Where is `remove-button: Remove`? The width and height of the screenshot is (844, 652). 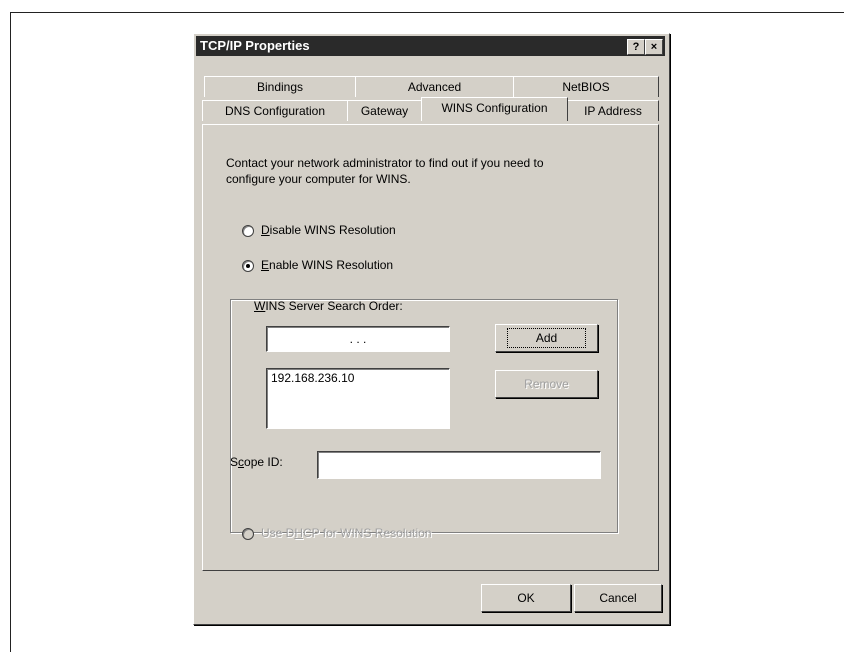 remove-button: Remove is located at coordinates (546, 384).